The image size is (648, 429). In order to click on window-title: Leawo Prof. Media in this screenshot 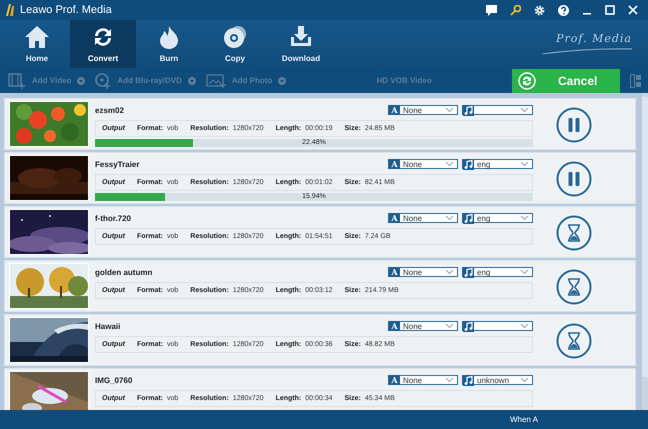, I will do `click(66, 10)`.